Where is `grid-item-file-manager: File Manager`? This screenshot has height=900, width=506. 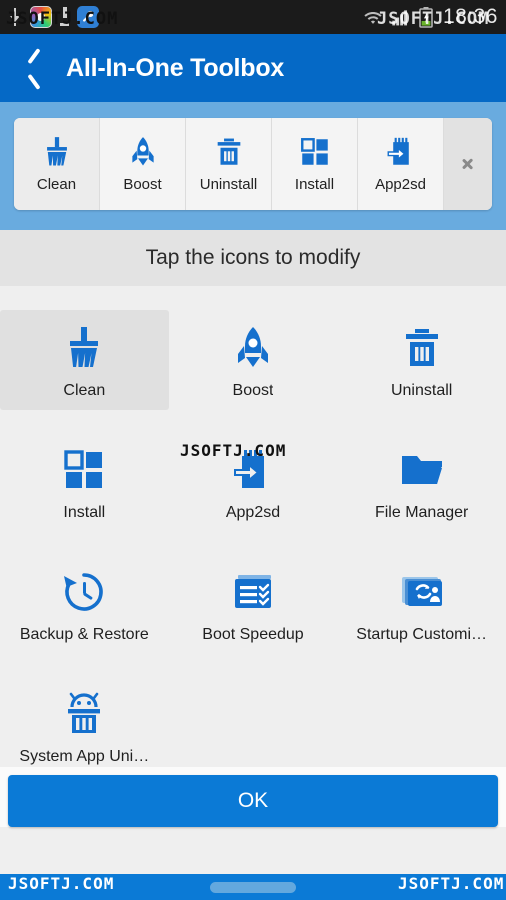 grid-item-file-manager: File Manager is located at coordinates (421, 482).